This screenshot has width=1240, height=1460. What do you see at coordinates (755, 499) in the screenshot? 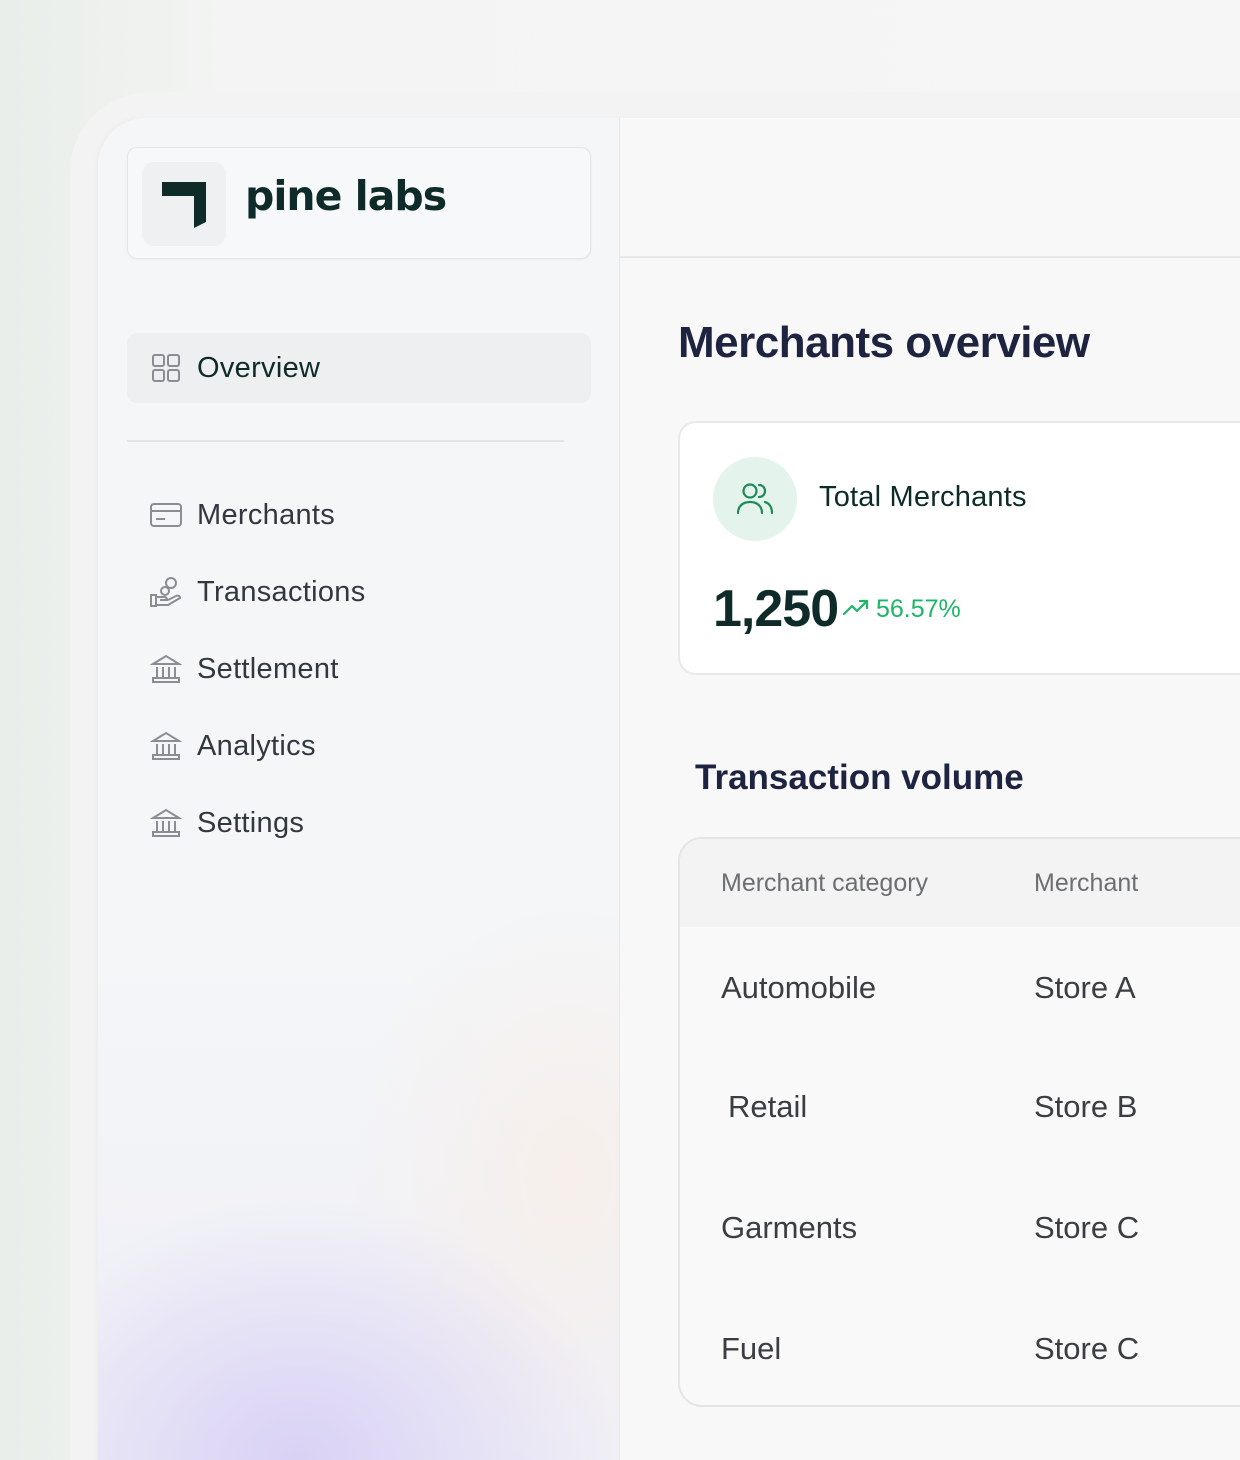
I see `users-icon` at bounding box center [755, 499].